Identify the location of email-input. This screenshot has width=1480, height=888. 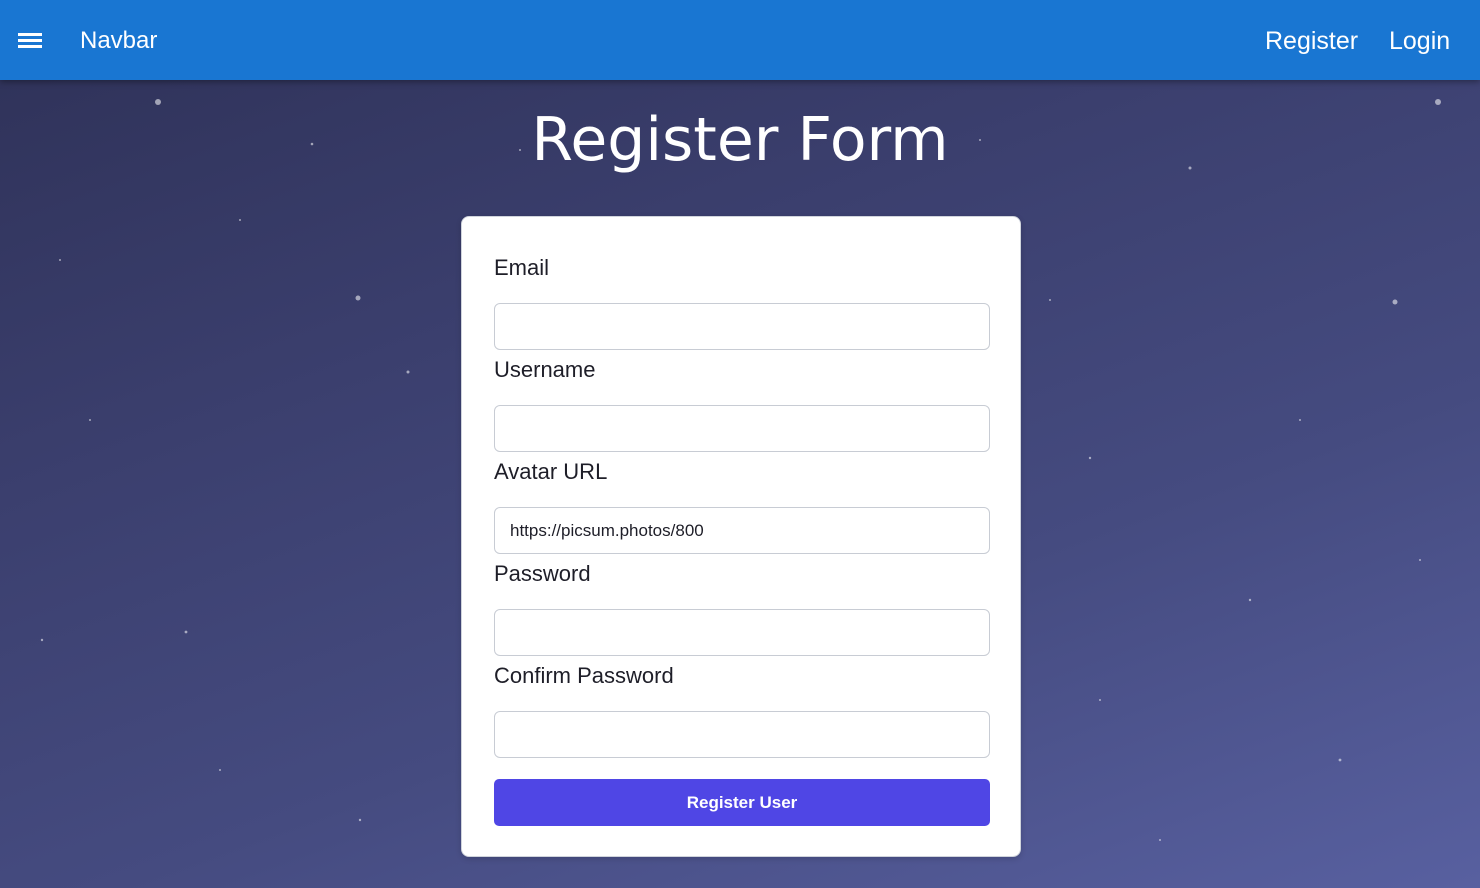
(742, 326).